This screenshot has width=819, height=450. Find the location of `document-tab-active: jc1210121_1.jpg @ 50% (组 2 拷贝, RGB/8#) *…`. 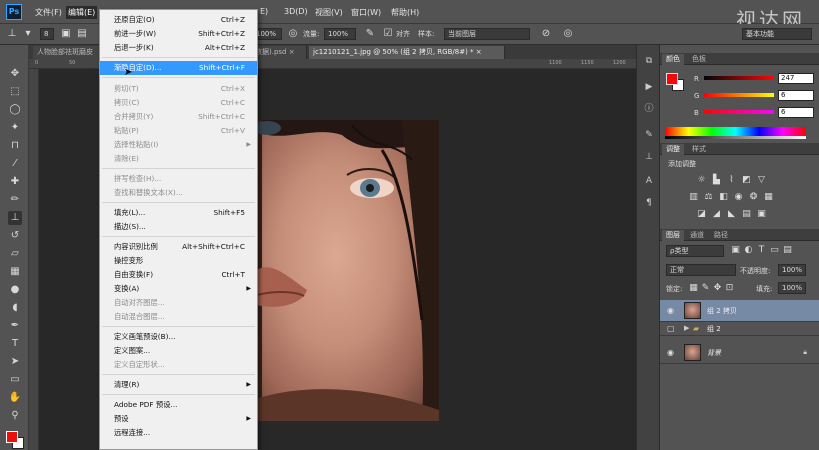

document-tab-active: jc1210121_1.jpg @ 50% (组 2 拷贝, RGB/8#) *… is located at coordinates (407, 52).